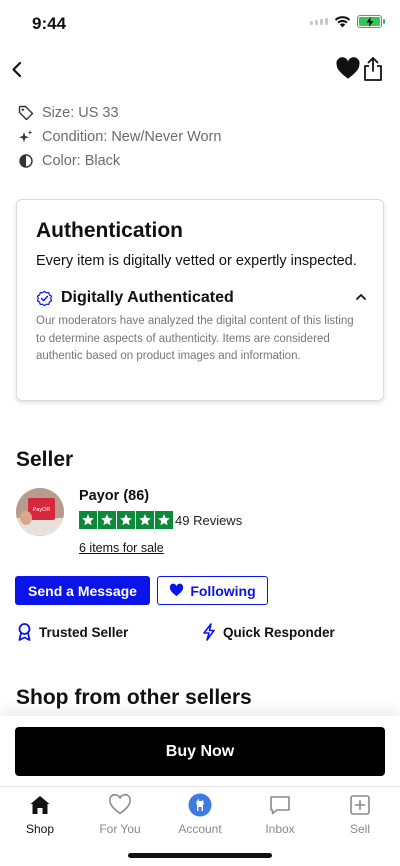 This screenshot has height=866, width=400. Describe the element at coordinates (200, 805) in the screenshot. I see `account-icon` at that location.